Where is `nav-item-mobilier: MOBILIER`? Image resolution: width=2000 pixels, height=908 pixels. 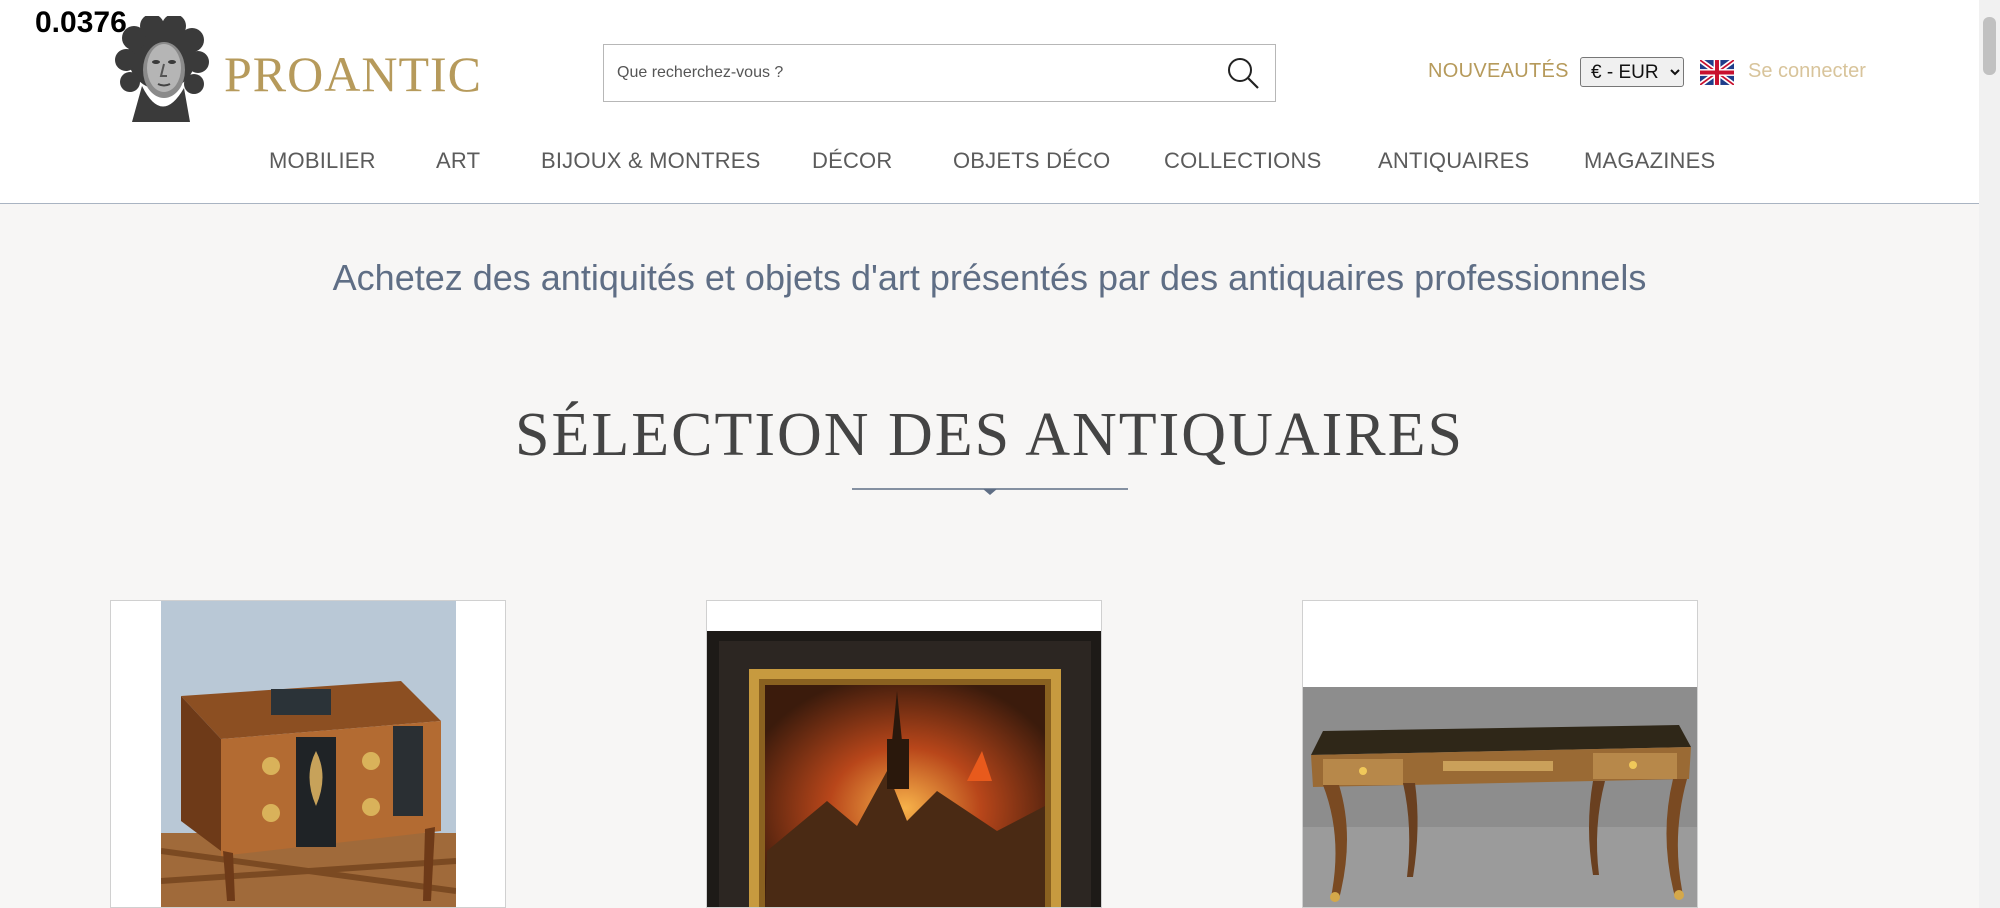 nav-item-mobilier: MOBILIER is located at coordinates (322, 161).